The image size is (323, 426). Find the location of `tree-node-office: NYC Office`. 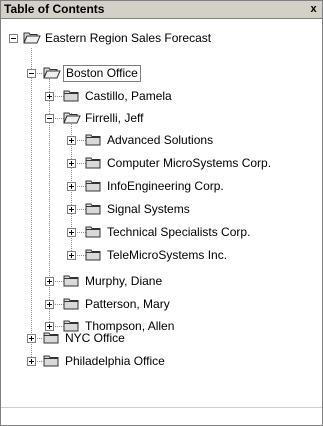

tree-node-office: NYC Office is located at coordinates (161, 339).